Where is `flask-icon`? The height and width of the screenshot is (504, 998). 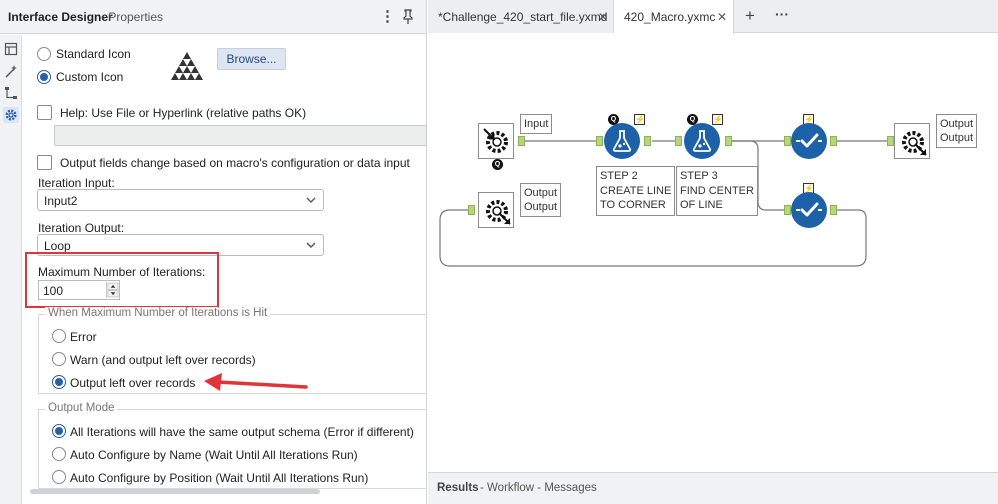 flask-icon is located at coordinates (622, 141).